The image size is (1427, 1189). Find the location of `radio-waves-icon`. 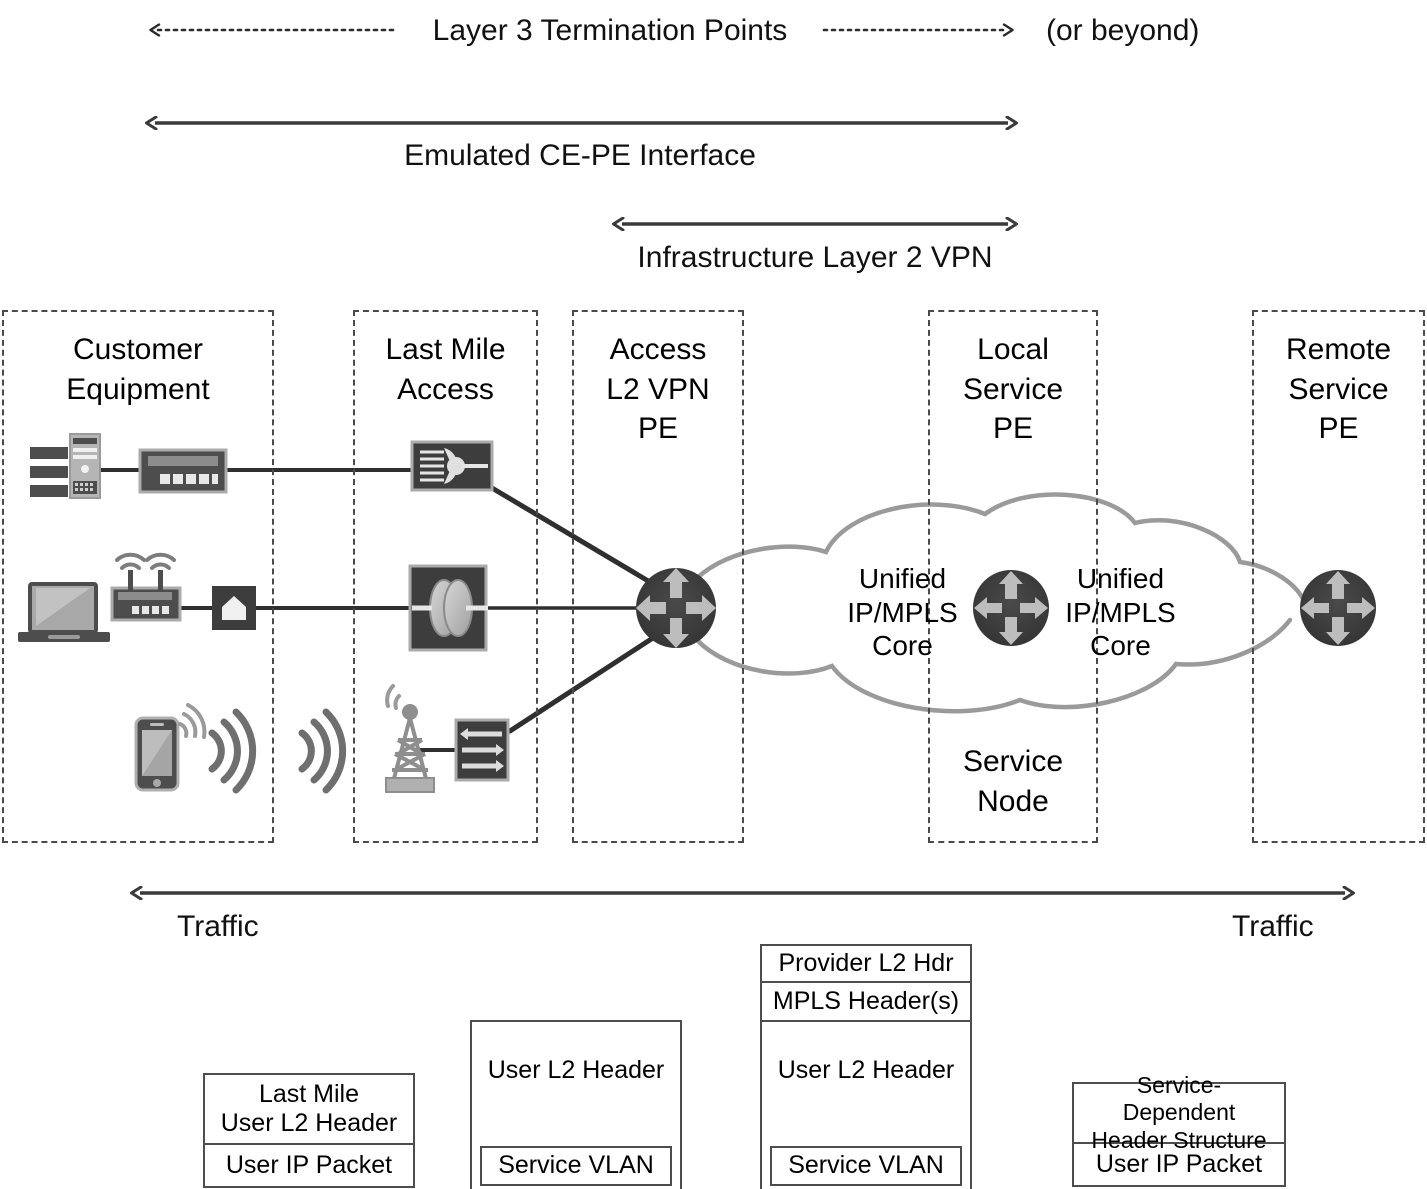

radio-waves-icon is located at coordinates (322, 751).